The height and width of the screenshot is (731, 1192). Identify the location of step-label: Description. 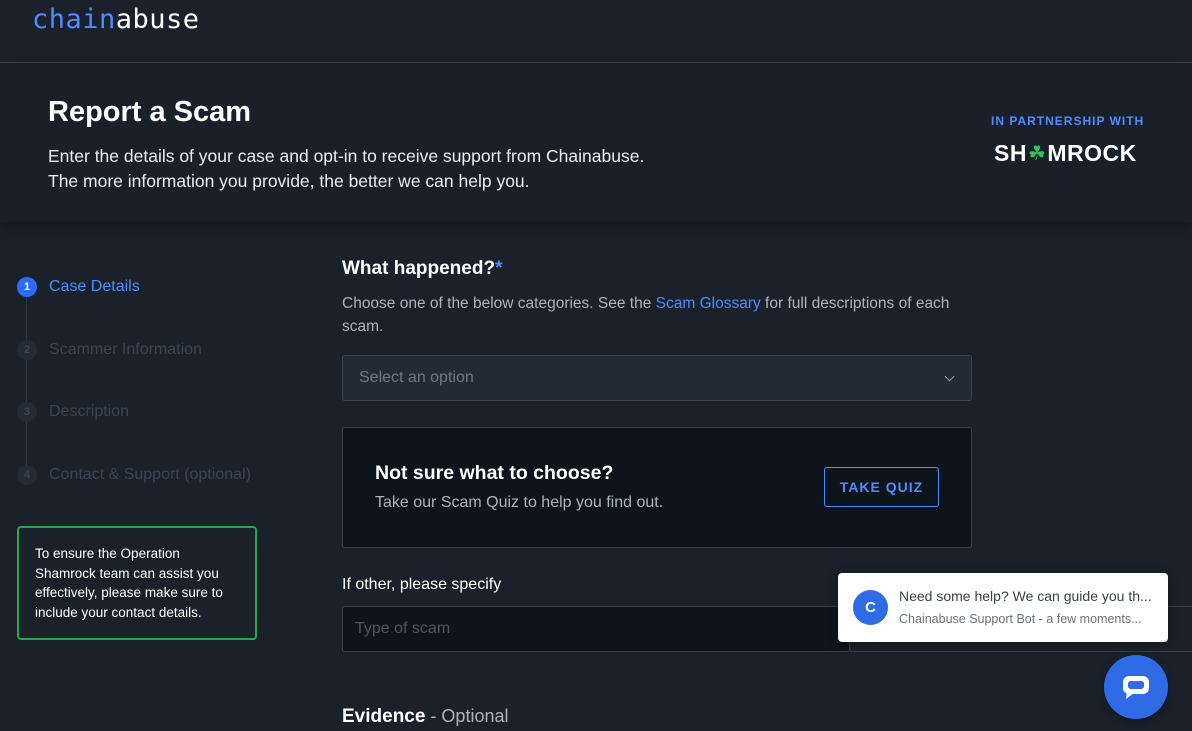
(89, 411).